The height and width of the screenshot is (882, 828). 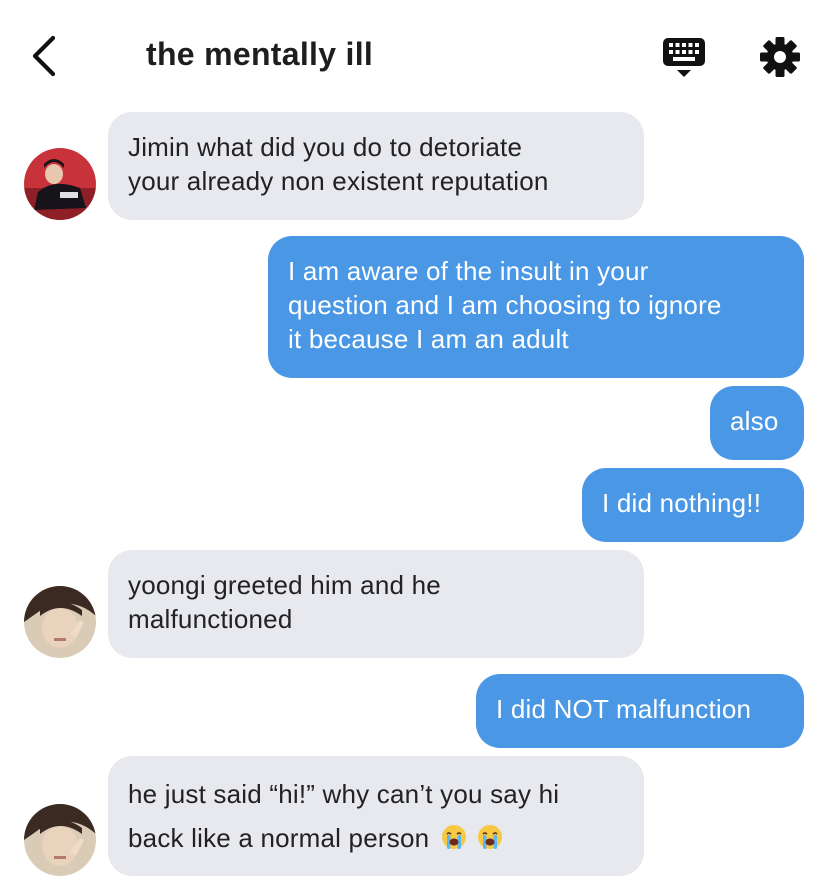 What do you see at coordinates (279, 838) in the screenshot?
I see `message-text: back like a normal person` at bounding box center [279, 838].